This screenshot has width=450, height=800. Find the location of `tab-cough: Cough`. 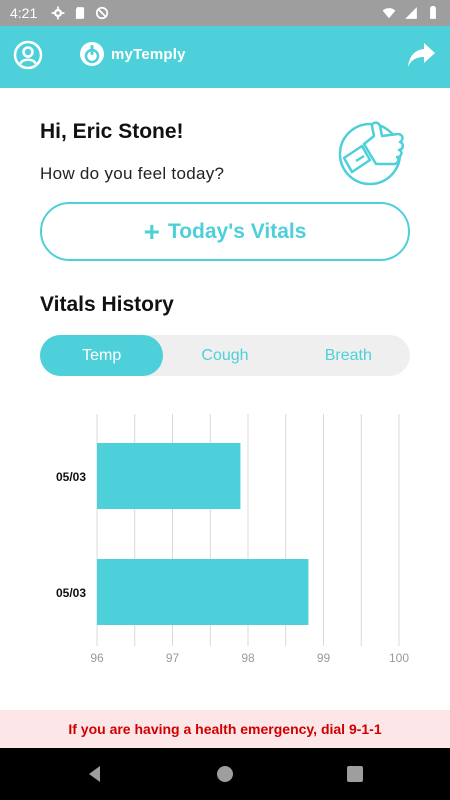

tab-cough: Cough is located at coordinates (224, 355).